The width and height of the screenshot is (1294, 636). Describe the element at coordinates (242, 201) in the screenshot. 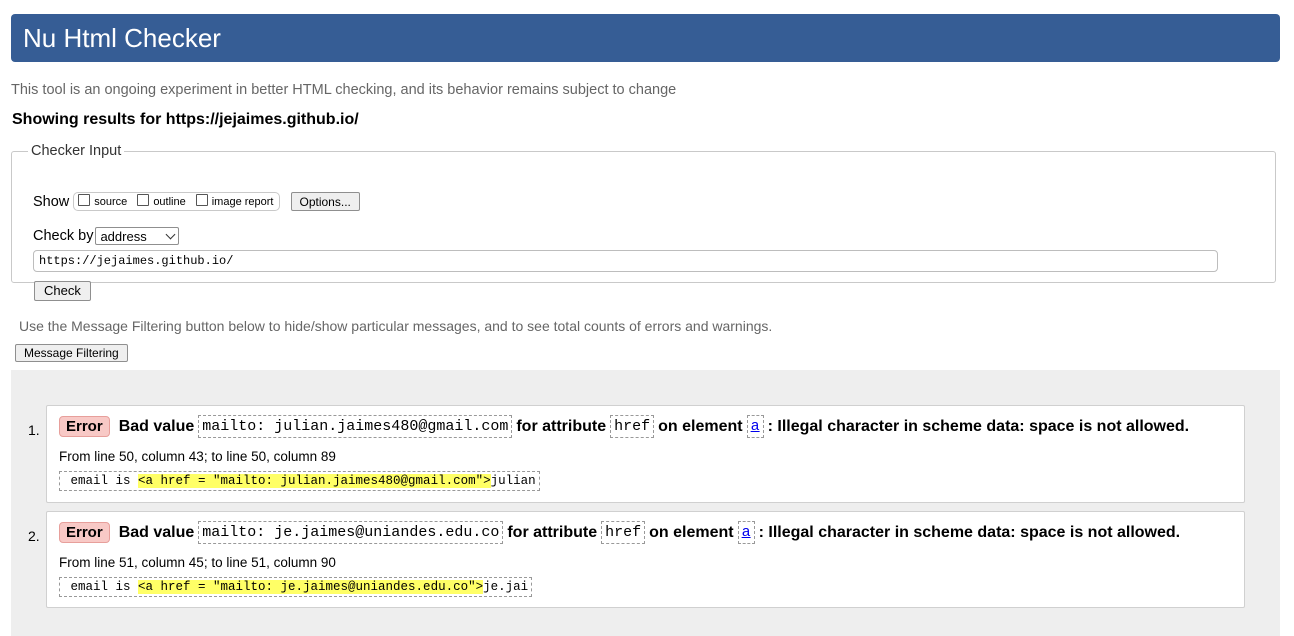

I see `checkbox-label: image report` at that location.